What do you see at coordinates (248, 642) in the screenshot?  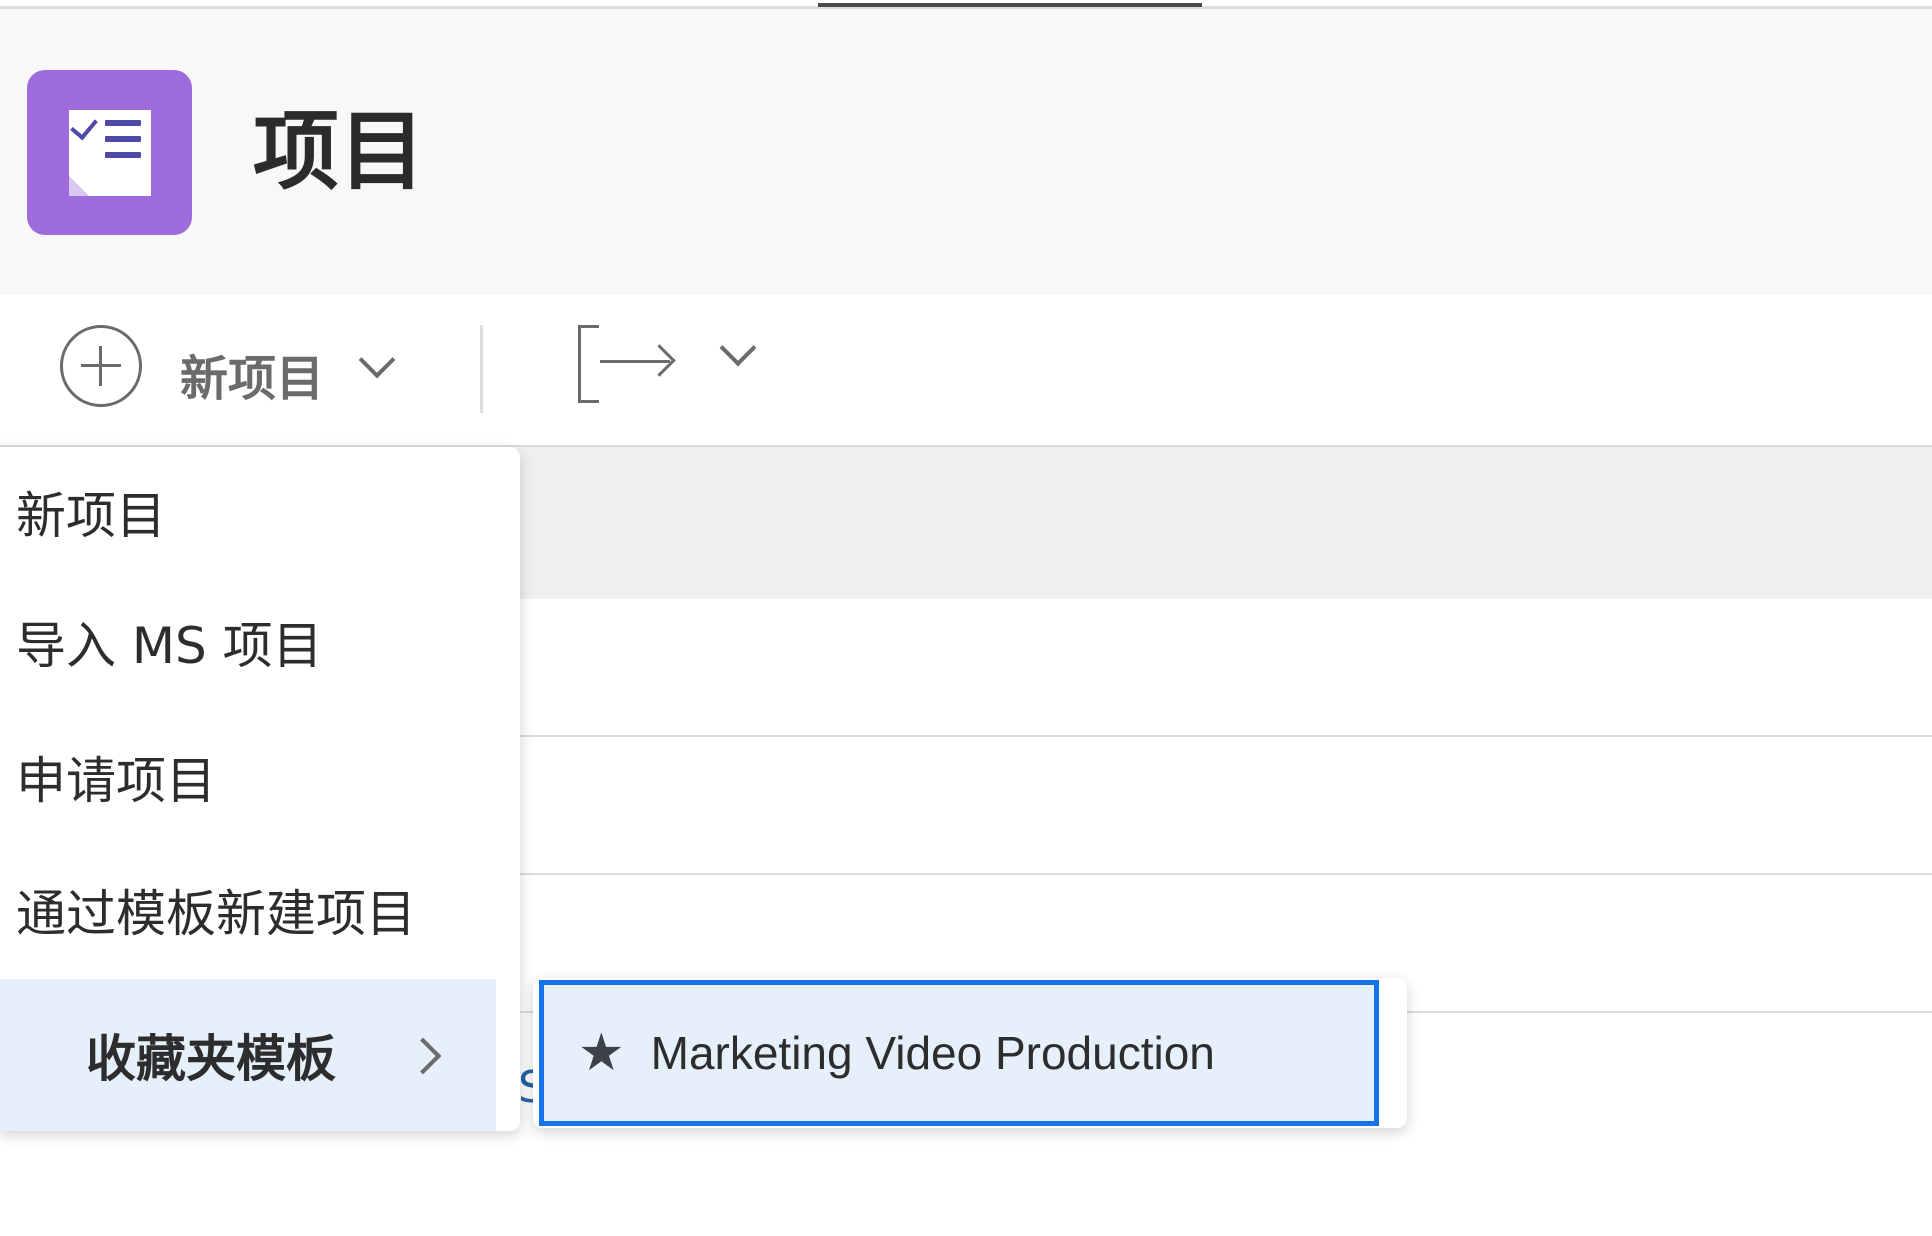 I see `menu-item-import-ms-project: 导入 MS 项目` at bounding box center [248, 642].